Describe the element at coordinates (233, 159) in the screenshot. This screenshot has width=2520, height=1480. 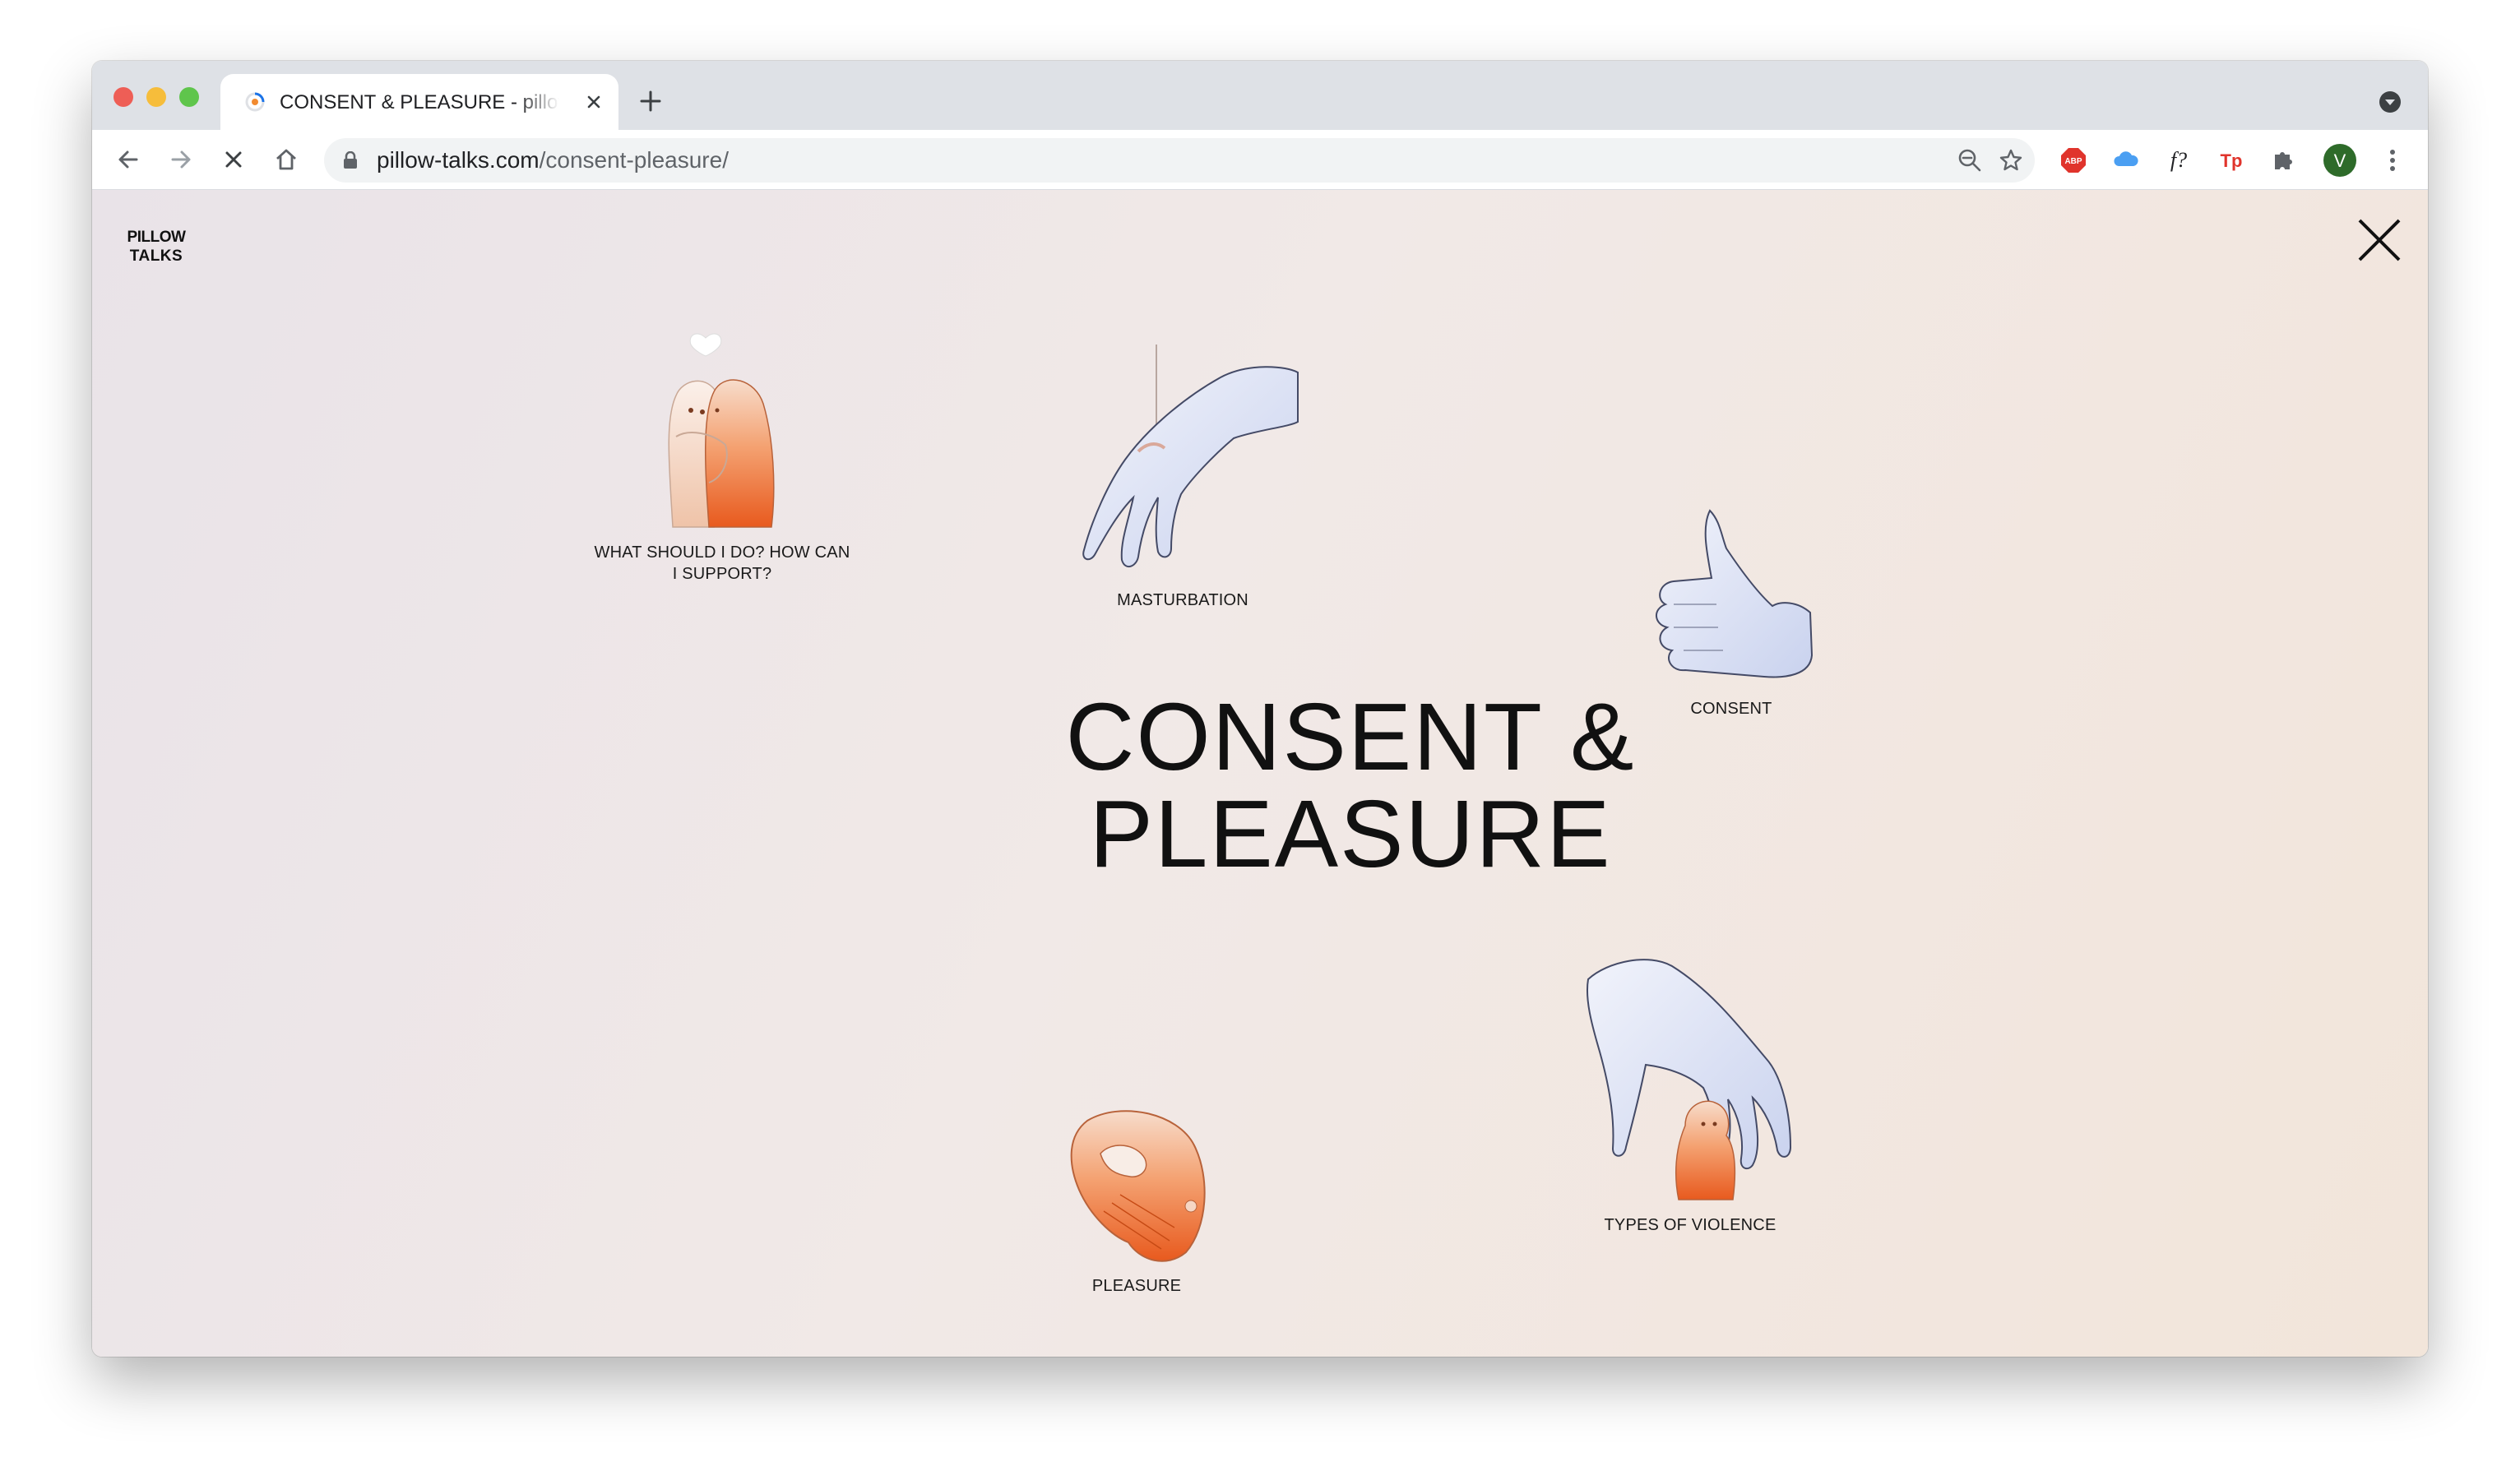
I see `stop-loading-icon` at that location.